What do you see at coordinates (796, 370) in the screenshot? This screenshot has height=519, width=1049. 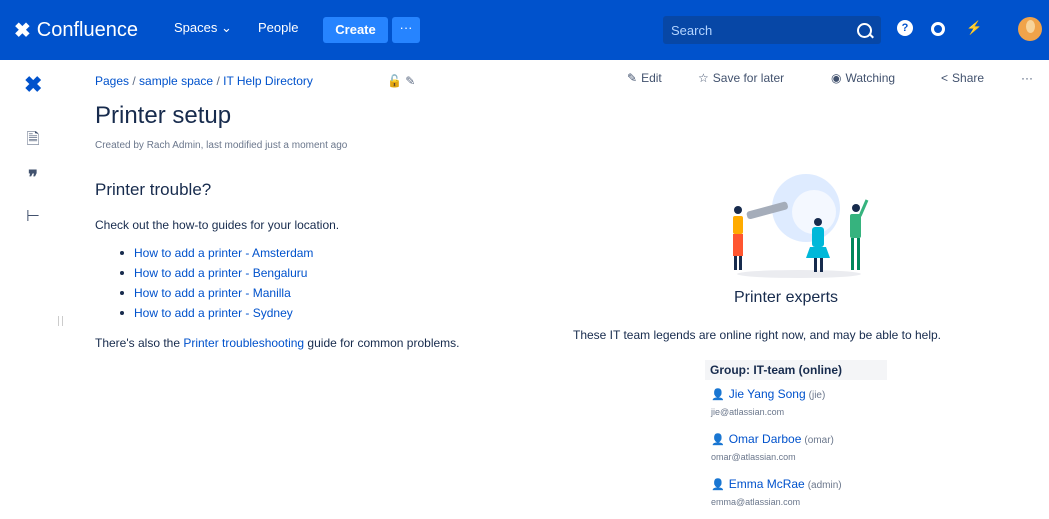 I see `group-header: Group: IT-team (online)` at bounding box center [796, 370].